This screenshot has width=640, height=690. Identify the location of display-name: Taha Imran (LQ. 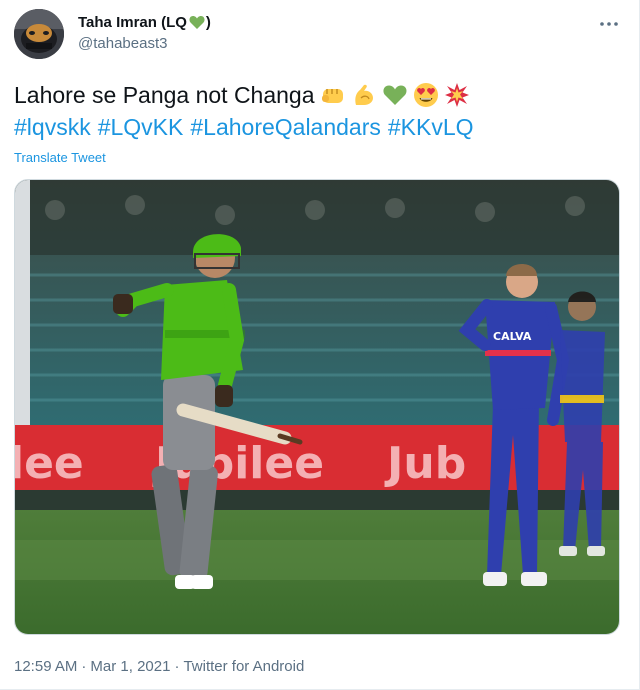
(132, 22).